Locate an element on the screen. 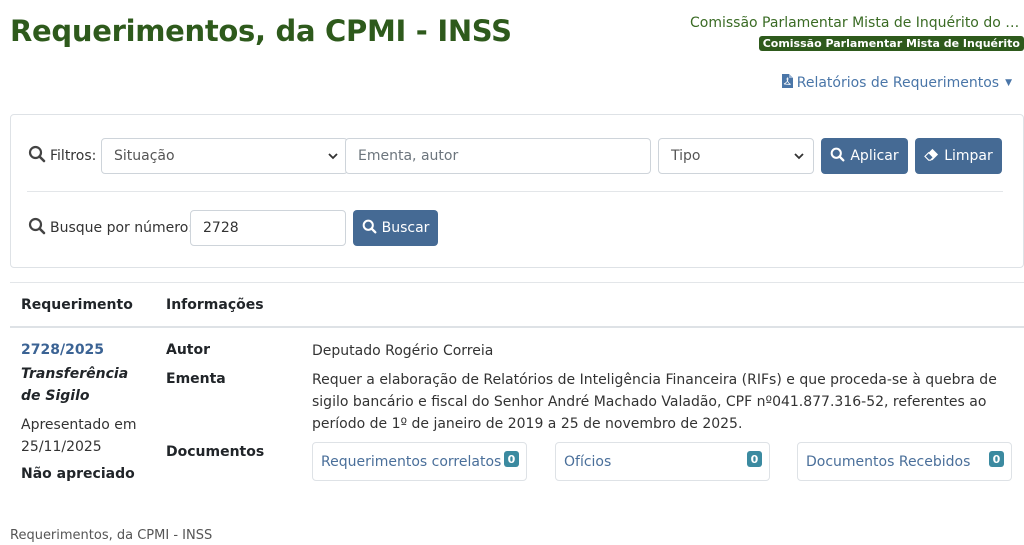  related-requirements-count-badge: 0 is located at coordinates (511, 459).